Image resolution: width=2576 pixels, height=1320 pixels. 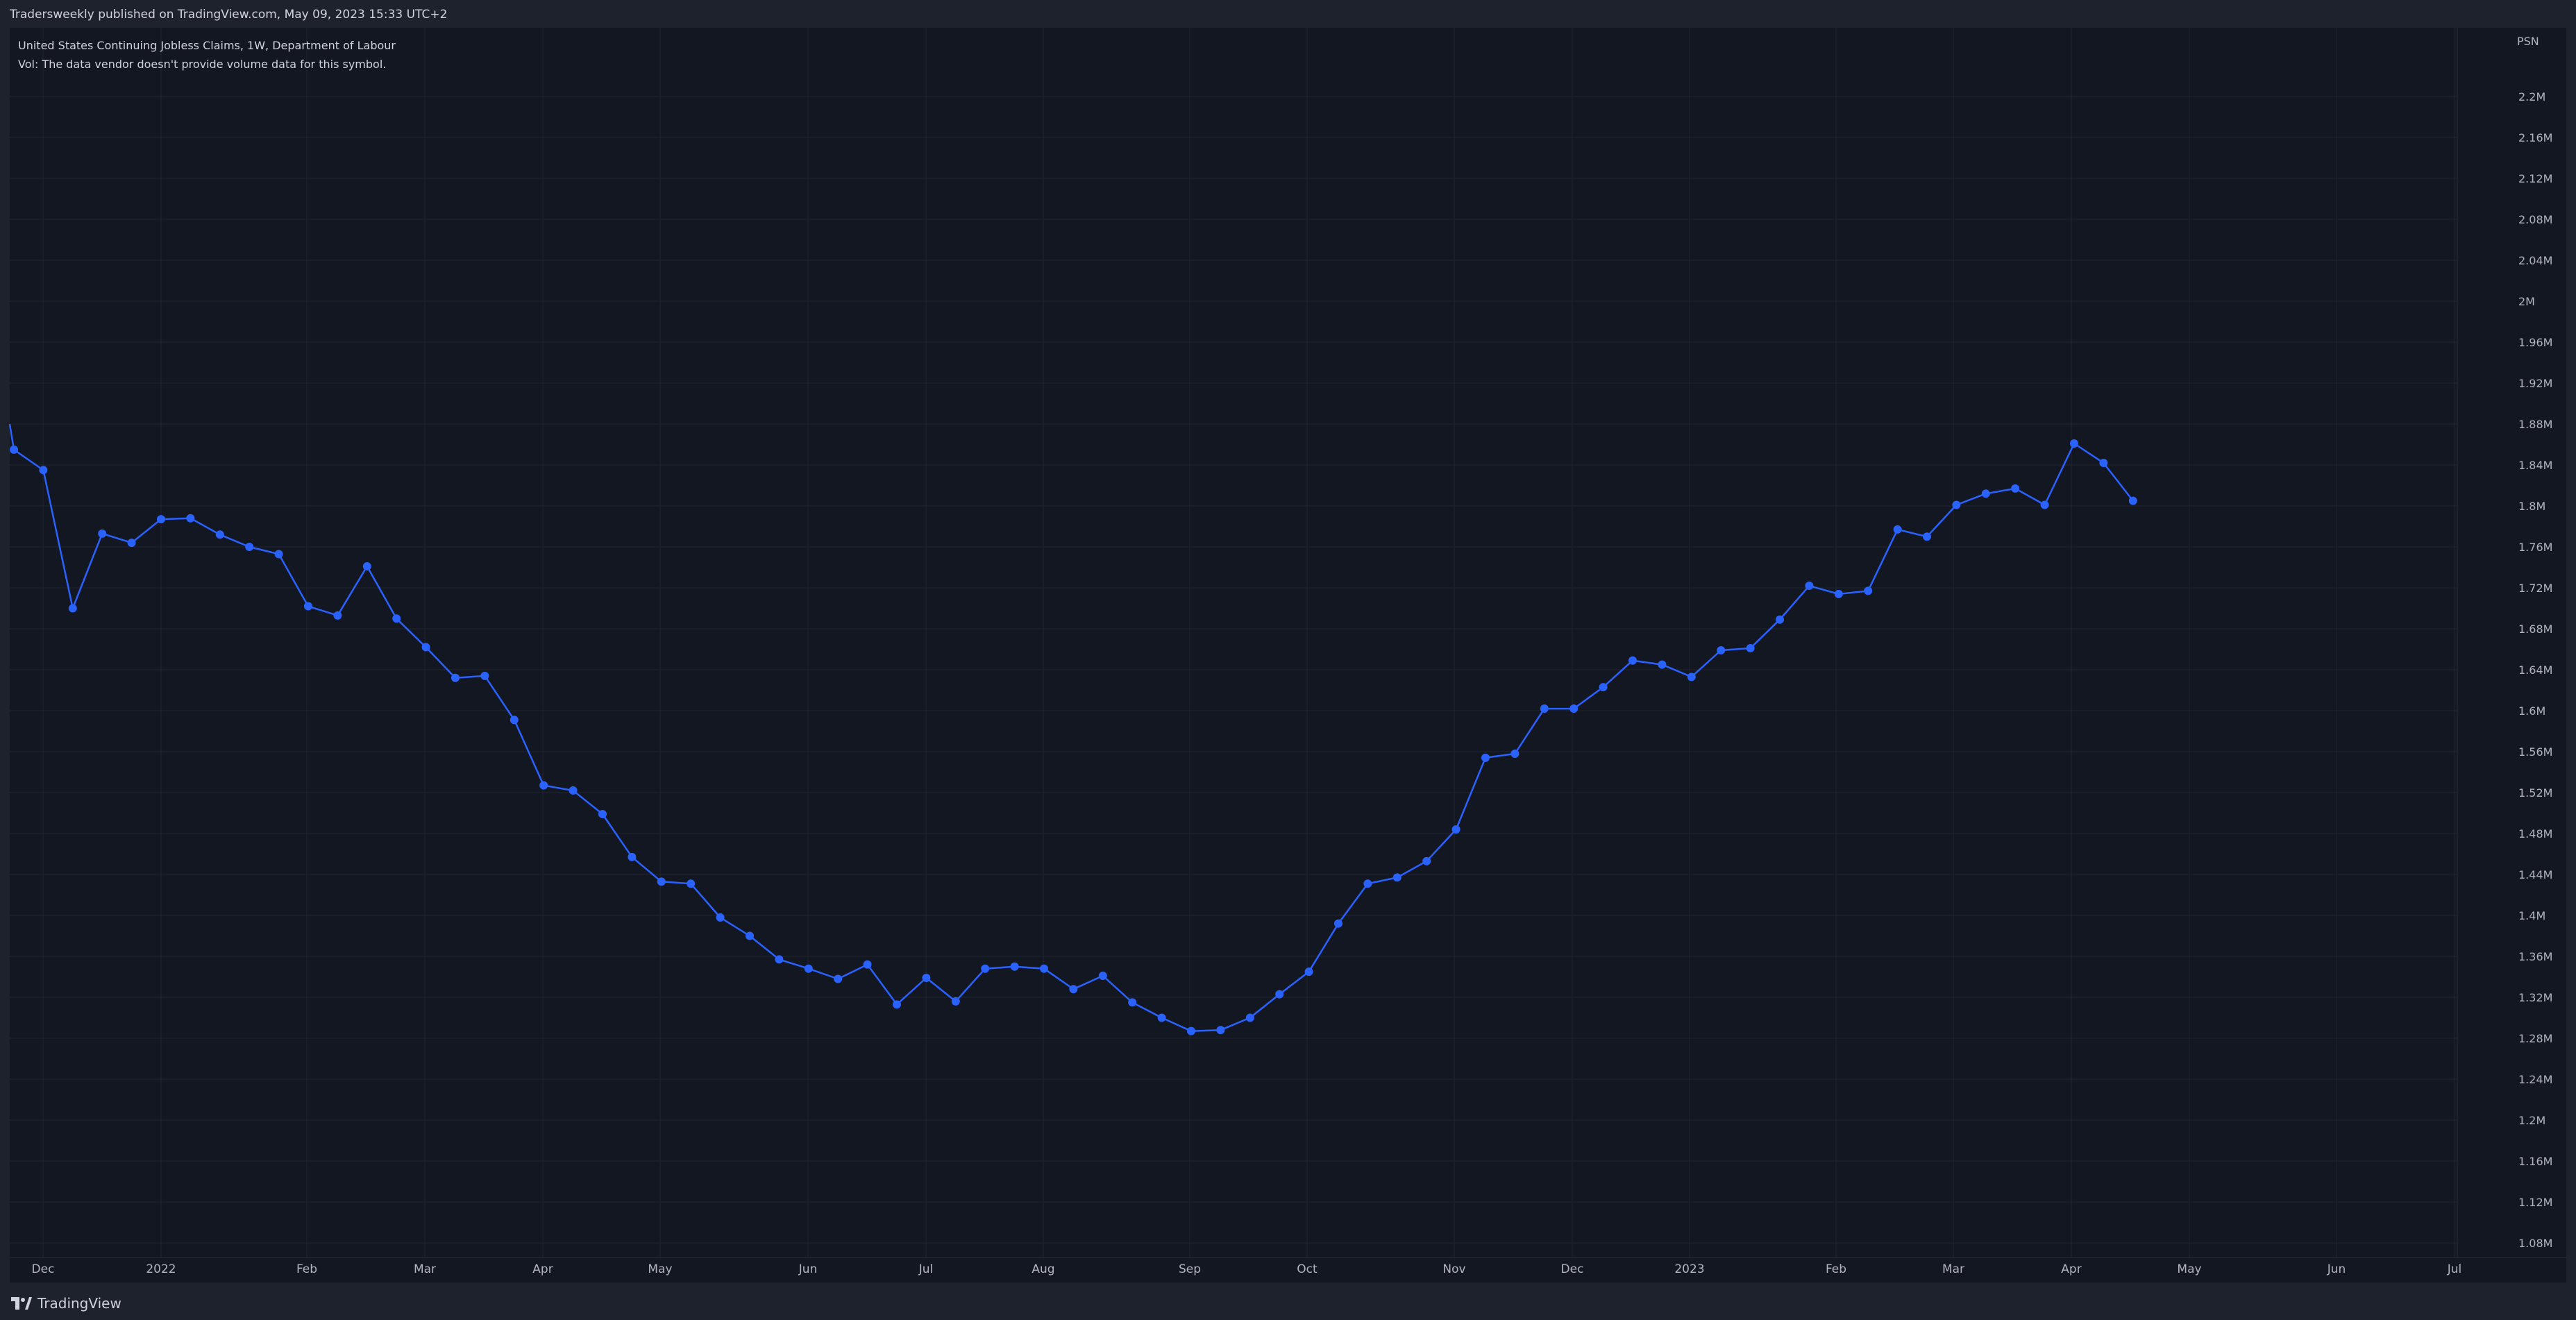 What do you see at coordinates (2535, 792) in the screenshot?
I see `y-tick-label: 1.52M` at bounding box center [2535, 792].